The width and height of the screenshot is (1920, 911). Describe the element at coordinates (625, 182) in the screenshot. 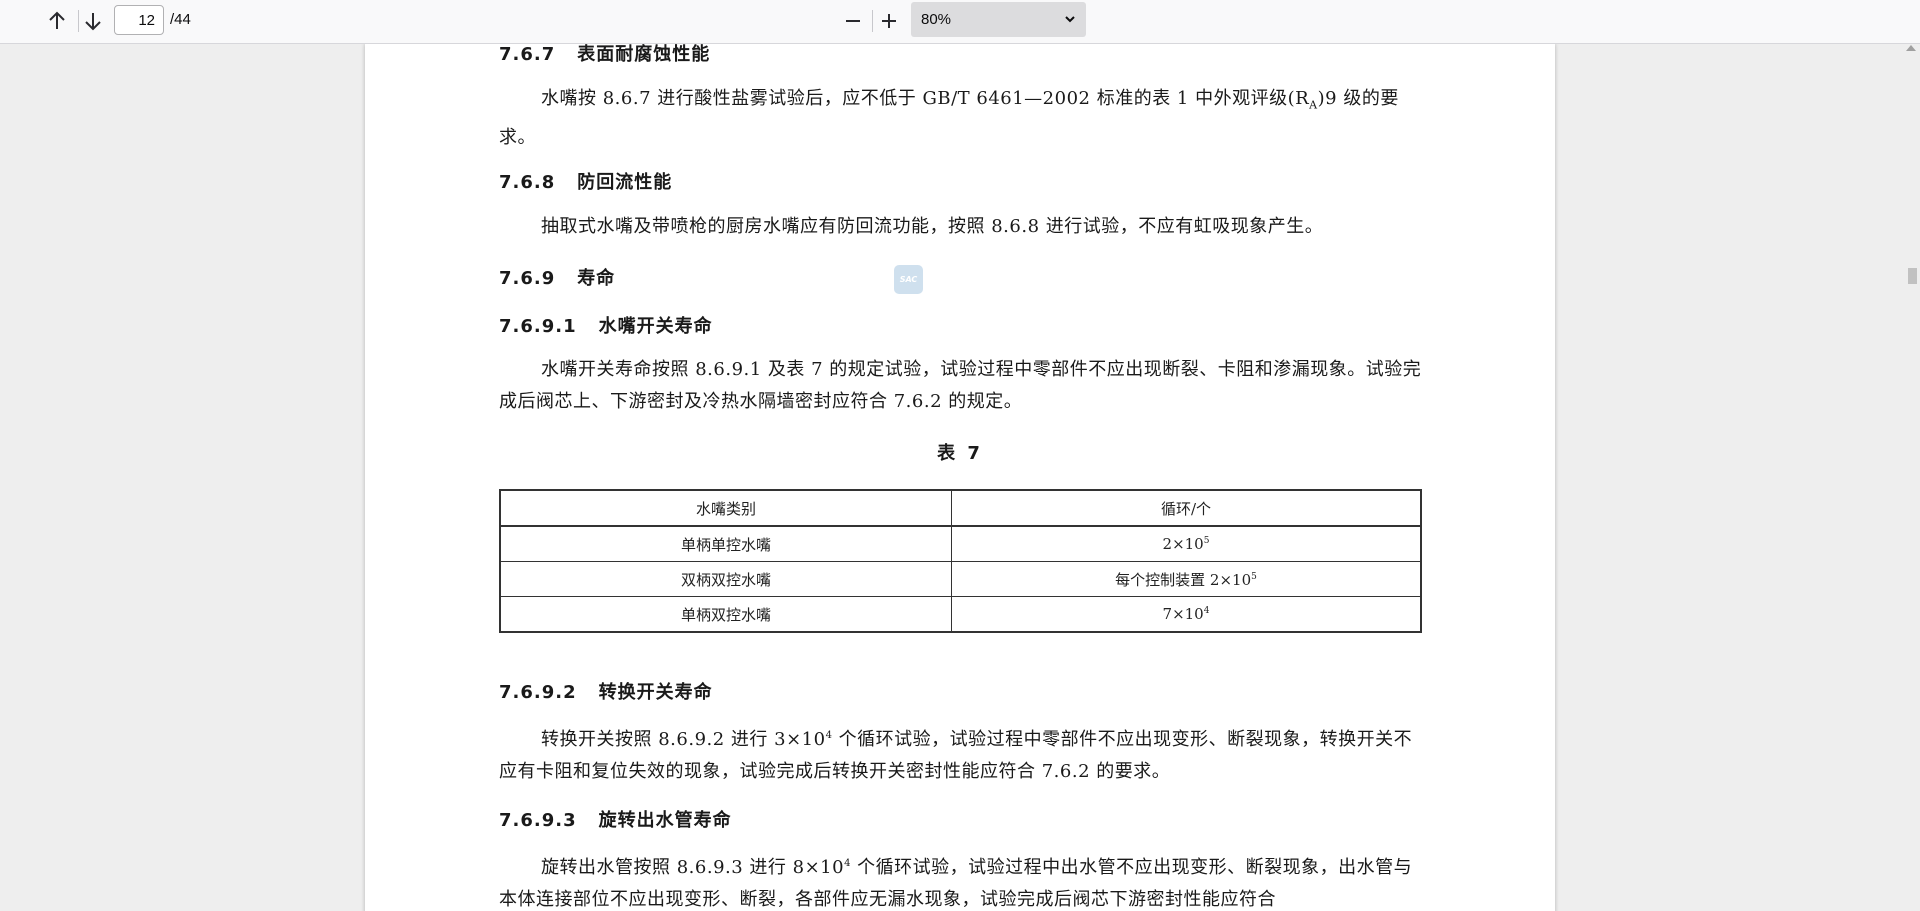

I see `section-title: 防回流性能` at that location.